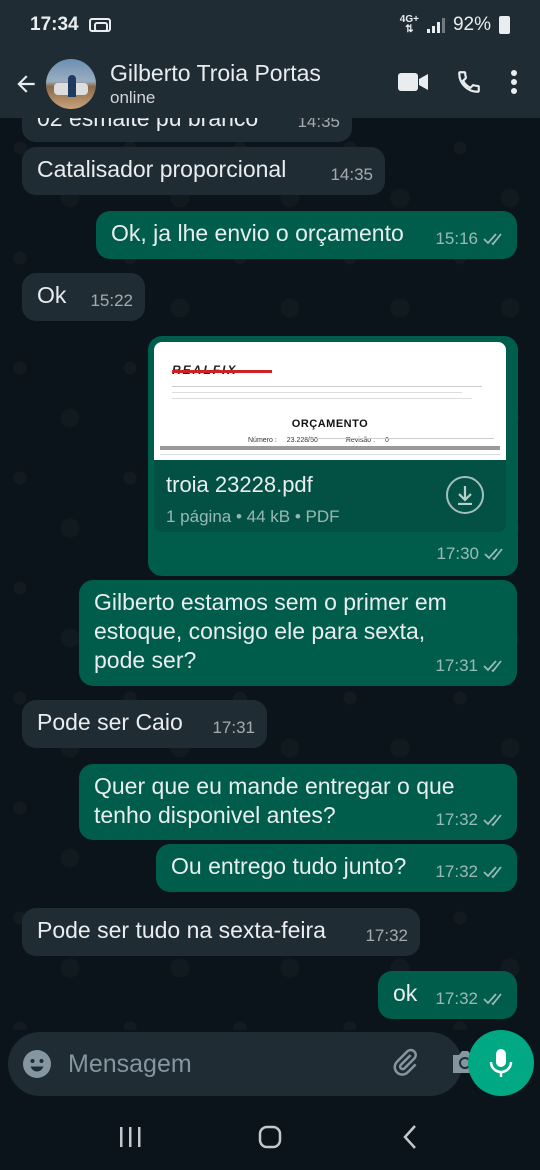  I want to click on back-button, so click(26, 84).